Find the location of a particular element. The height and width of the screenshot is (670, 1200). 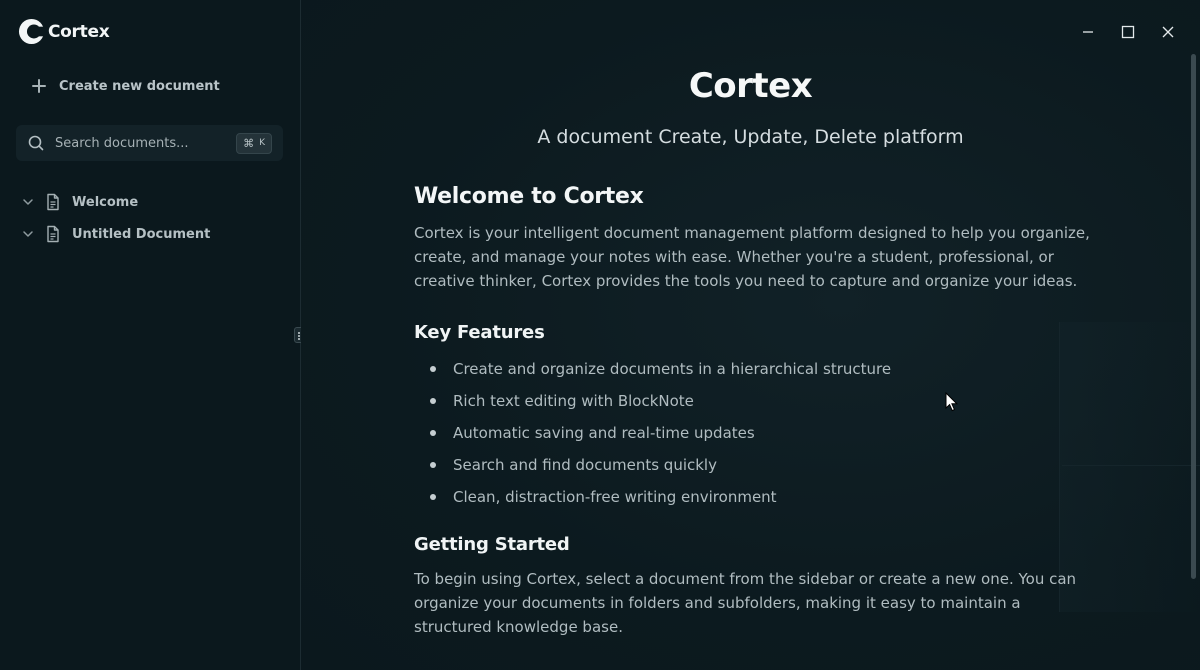

list-item: Search and find documents quickly is located at coordinates (754, 465).